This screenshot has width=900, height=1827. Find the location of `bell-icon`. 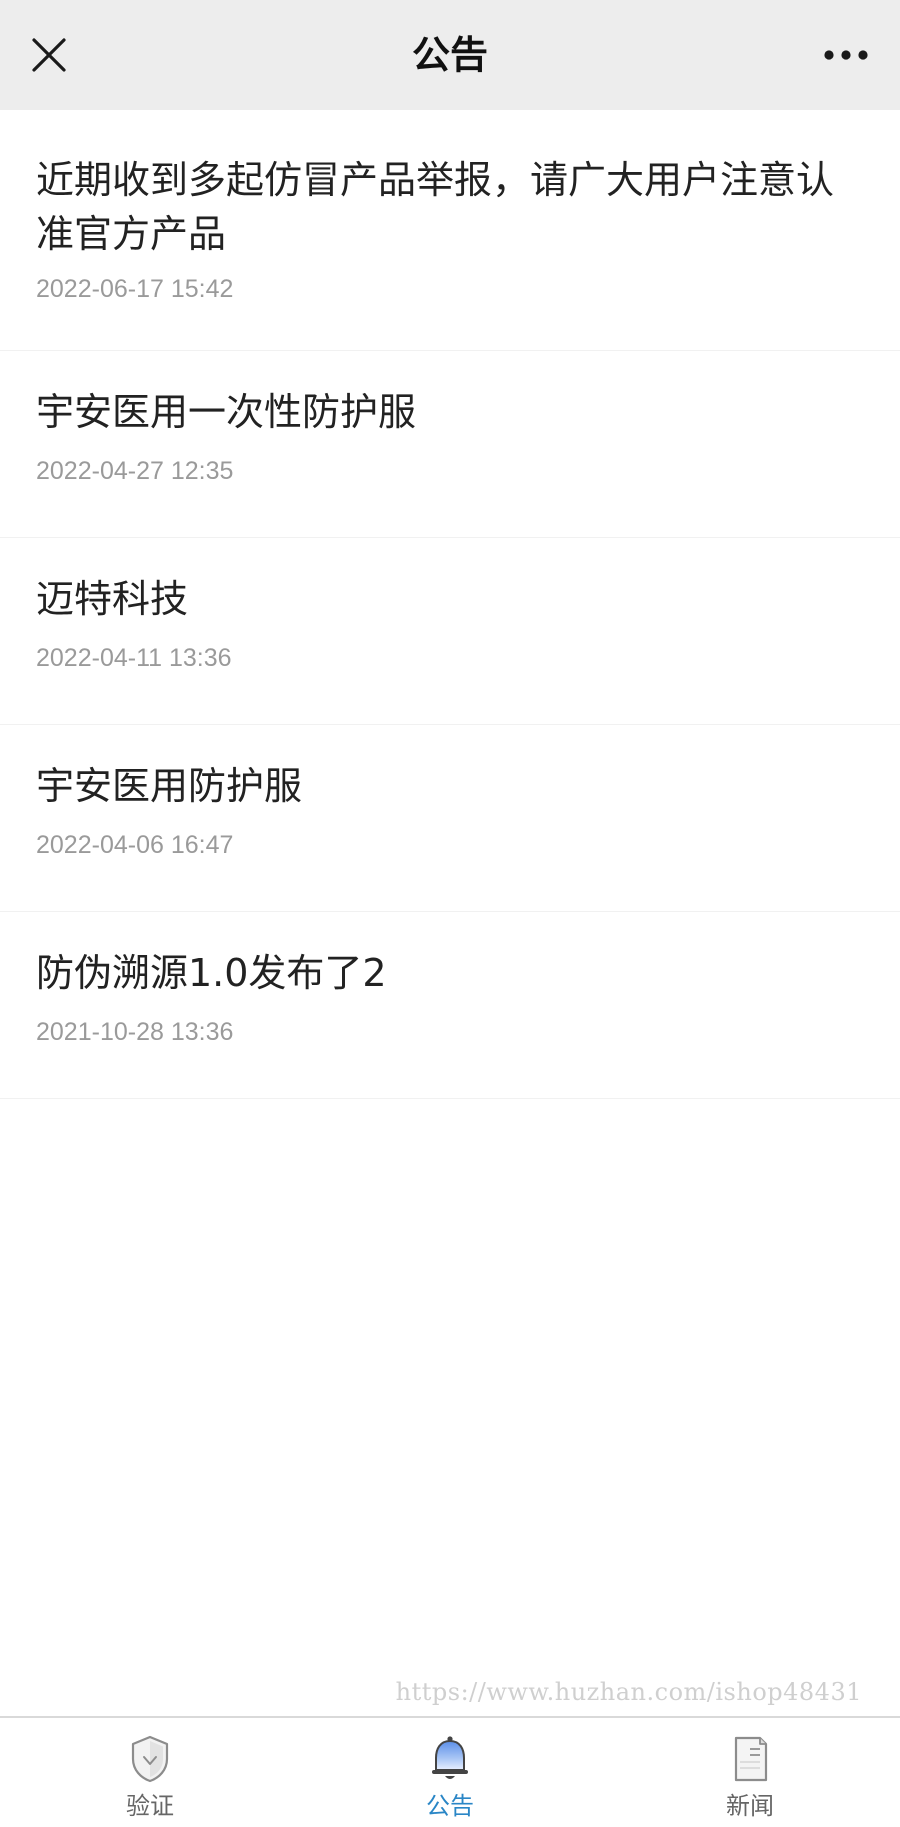

bell-icon is located at coordinates (450, 1757).